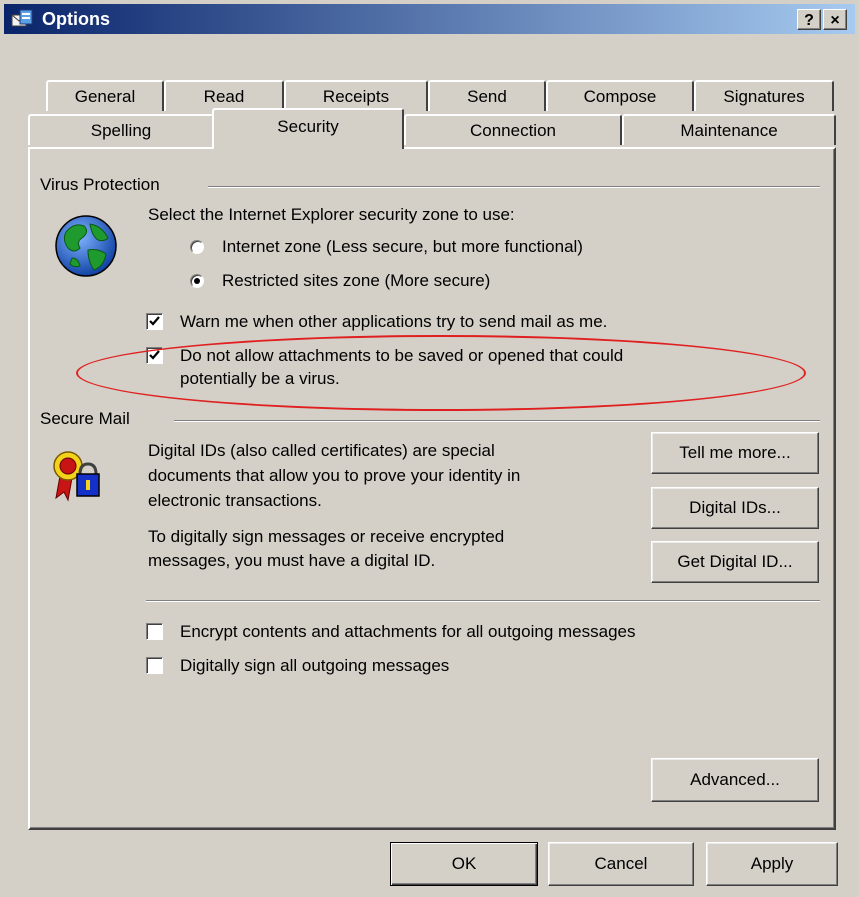 The width and height of the screenshot is (859, 897). I want to click on close-button: ×, so click(835, 19).